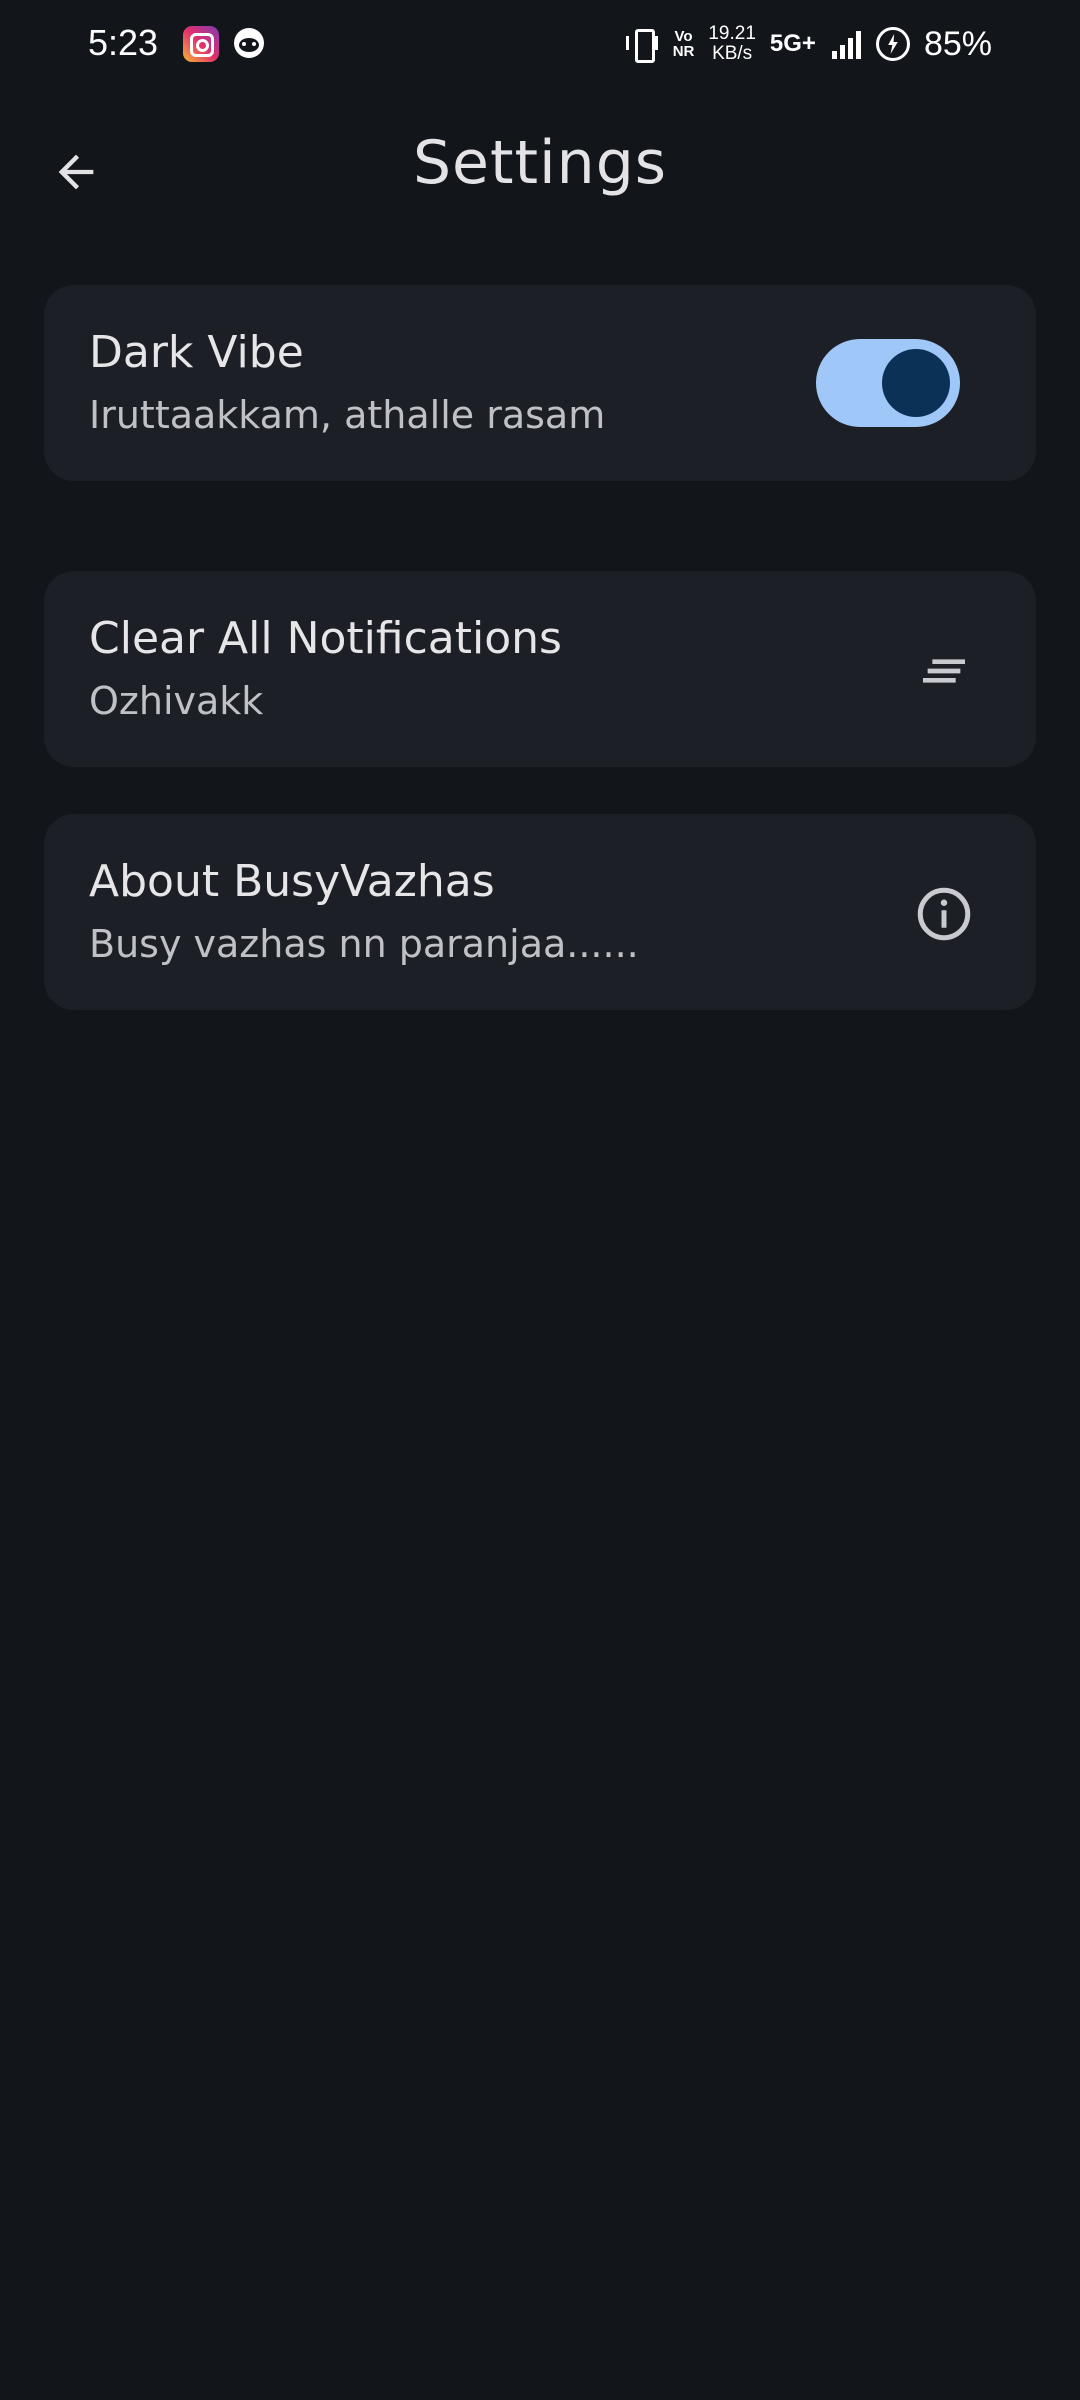 This screenshot has width=1080, height=2400. What do you see at coordinates (916, 383) in the screenshot?
I see `toggle-knob` at bounding box center [916, 383].